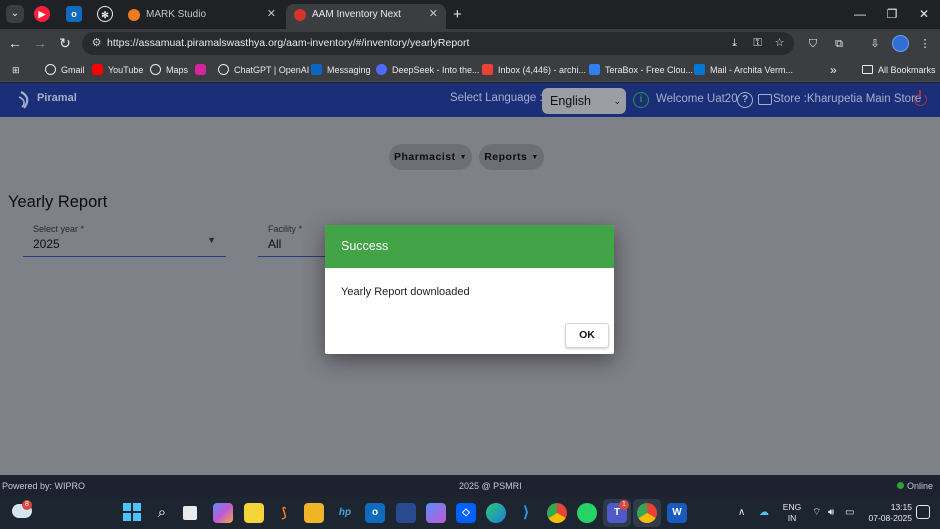 This screenshot has width=940, height=529. What do you see at coordinates (27, 505) in the screenshot?
I see `weather-badge: 8` at bounding box center [27, 505].